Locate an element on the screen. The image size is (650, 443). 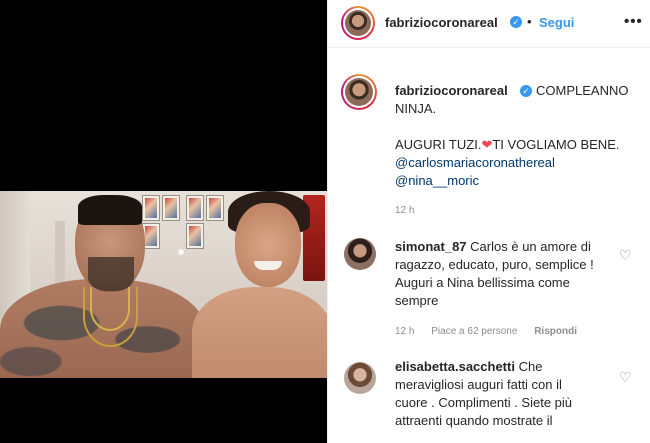
comment-text: ragazzo, educato, puro, semplice ! is located at coordinates (494, 264).